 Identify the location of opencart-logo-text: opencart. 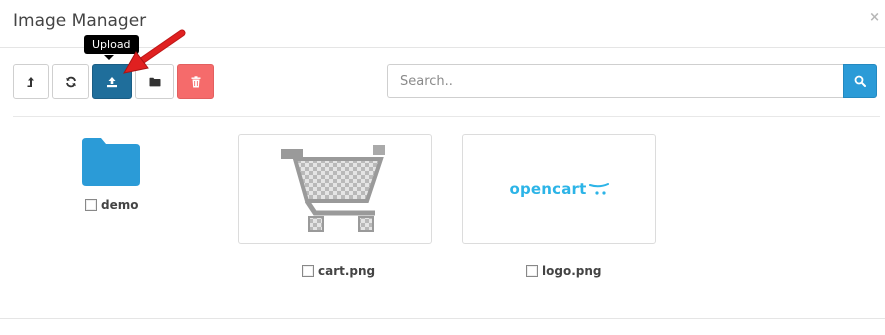
(548, 189).